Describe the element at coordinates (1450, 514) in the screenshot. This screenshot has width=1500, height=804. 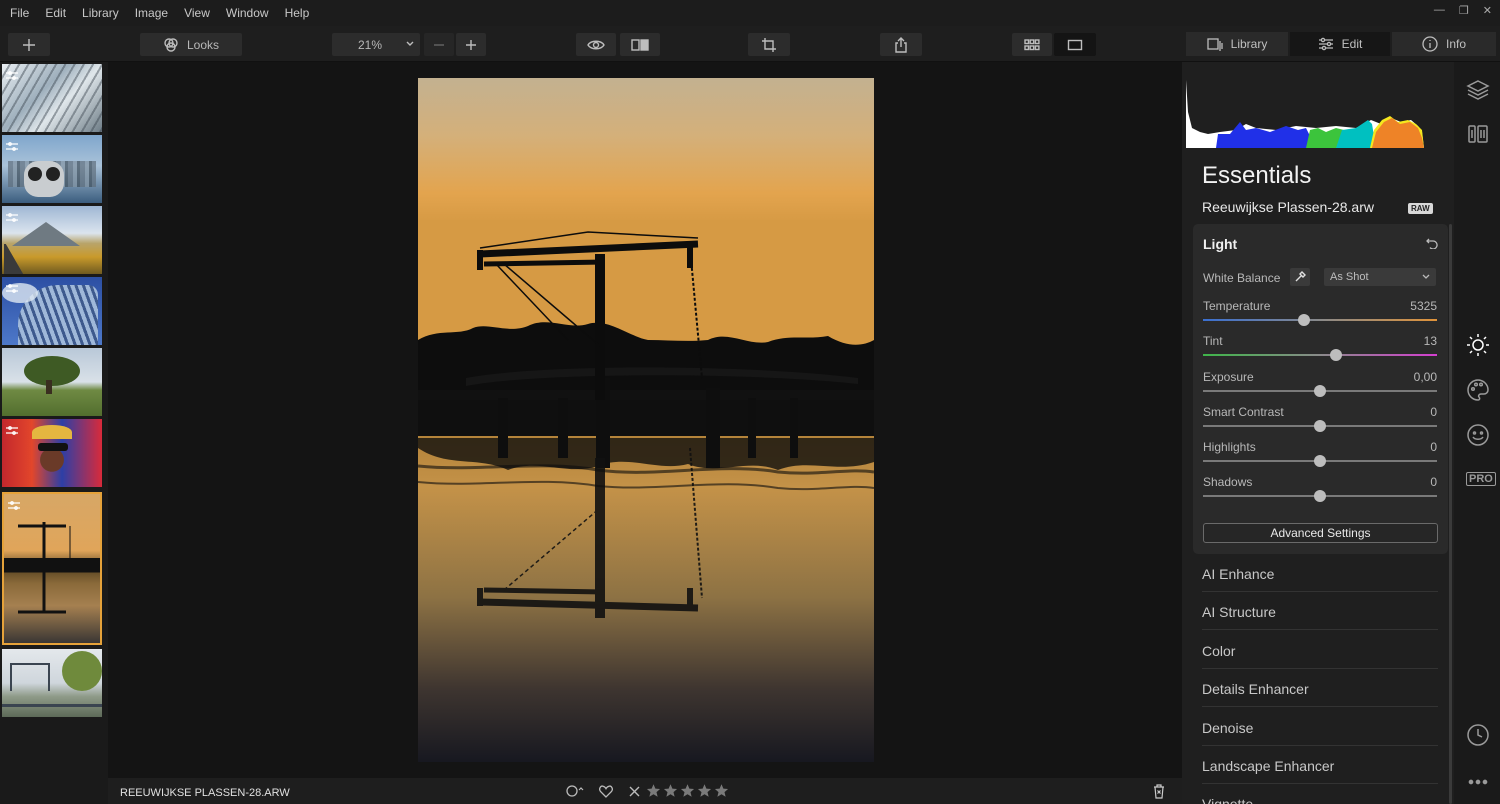
I see `panel-scrollbar` at that location.